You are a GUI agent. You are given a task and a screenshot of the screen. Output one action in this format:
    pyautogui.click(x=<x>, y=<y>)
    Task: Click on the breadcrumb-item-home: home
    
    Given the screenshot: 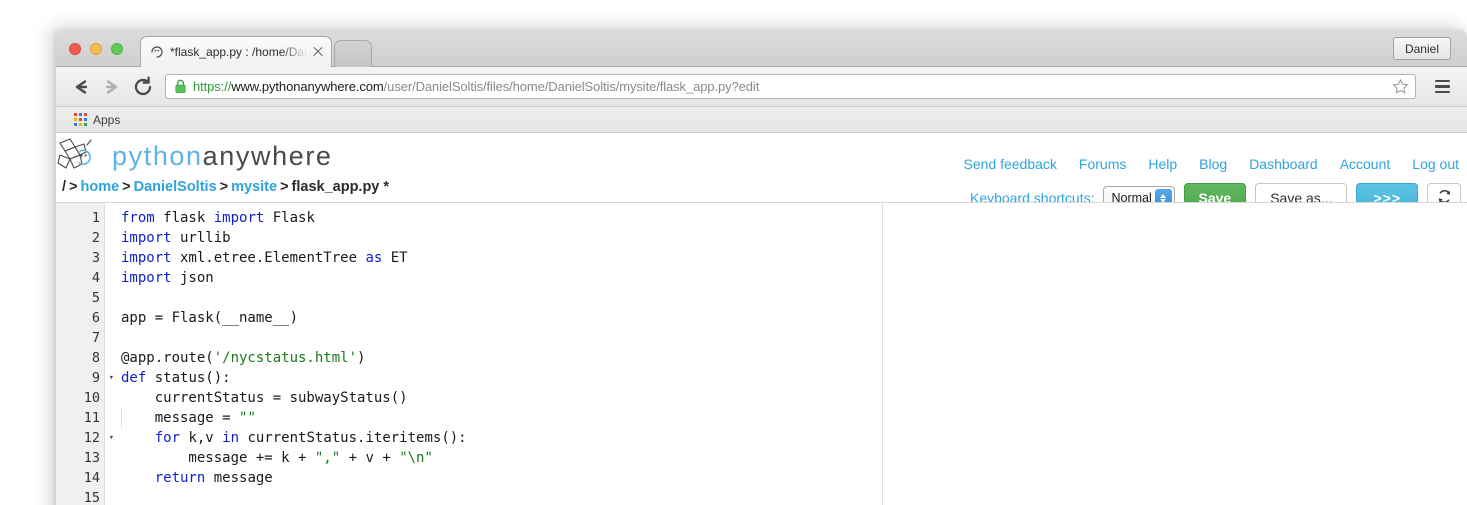 What is the action you would take?
    pyautogui.click(x=100, y=187)
    